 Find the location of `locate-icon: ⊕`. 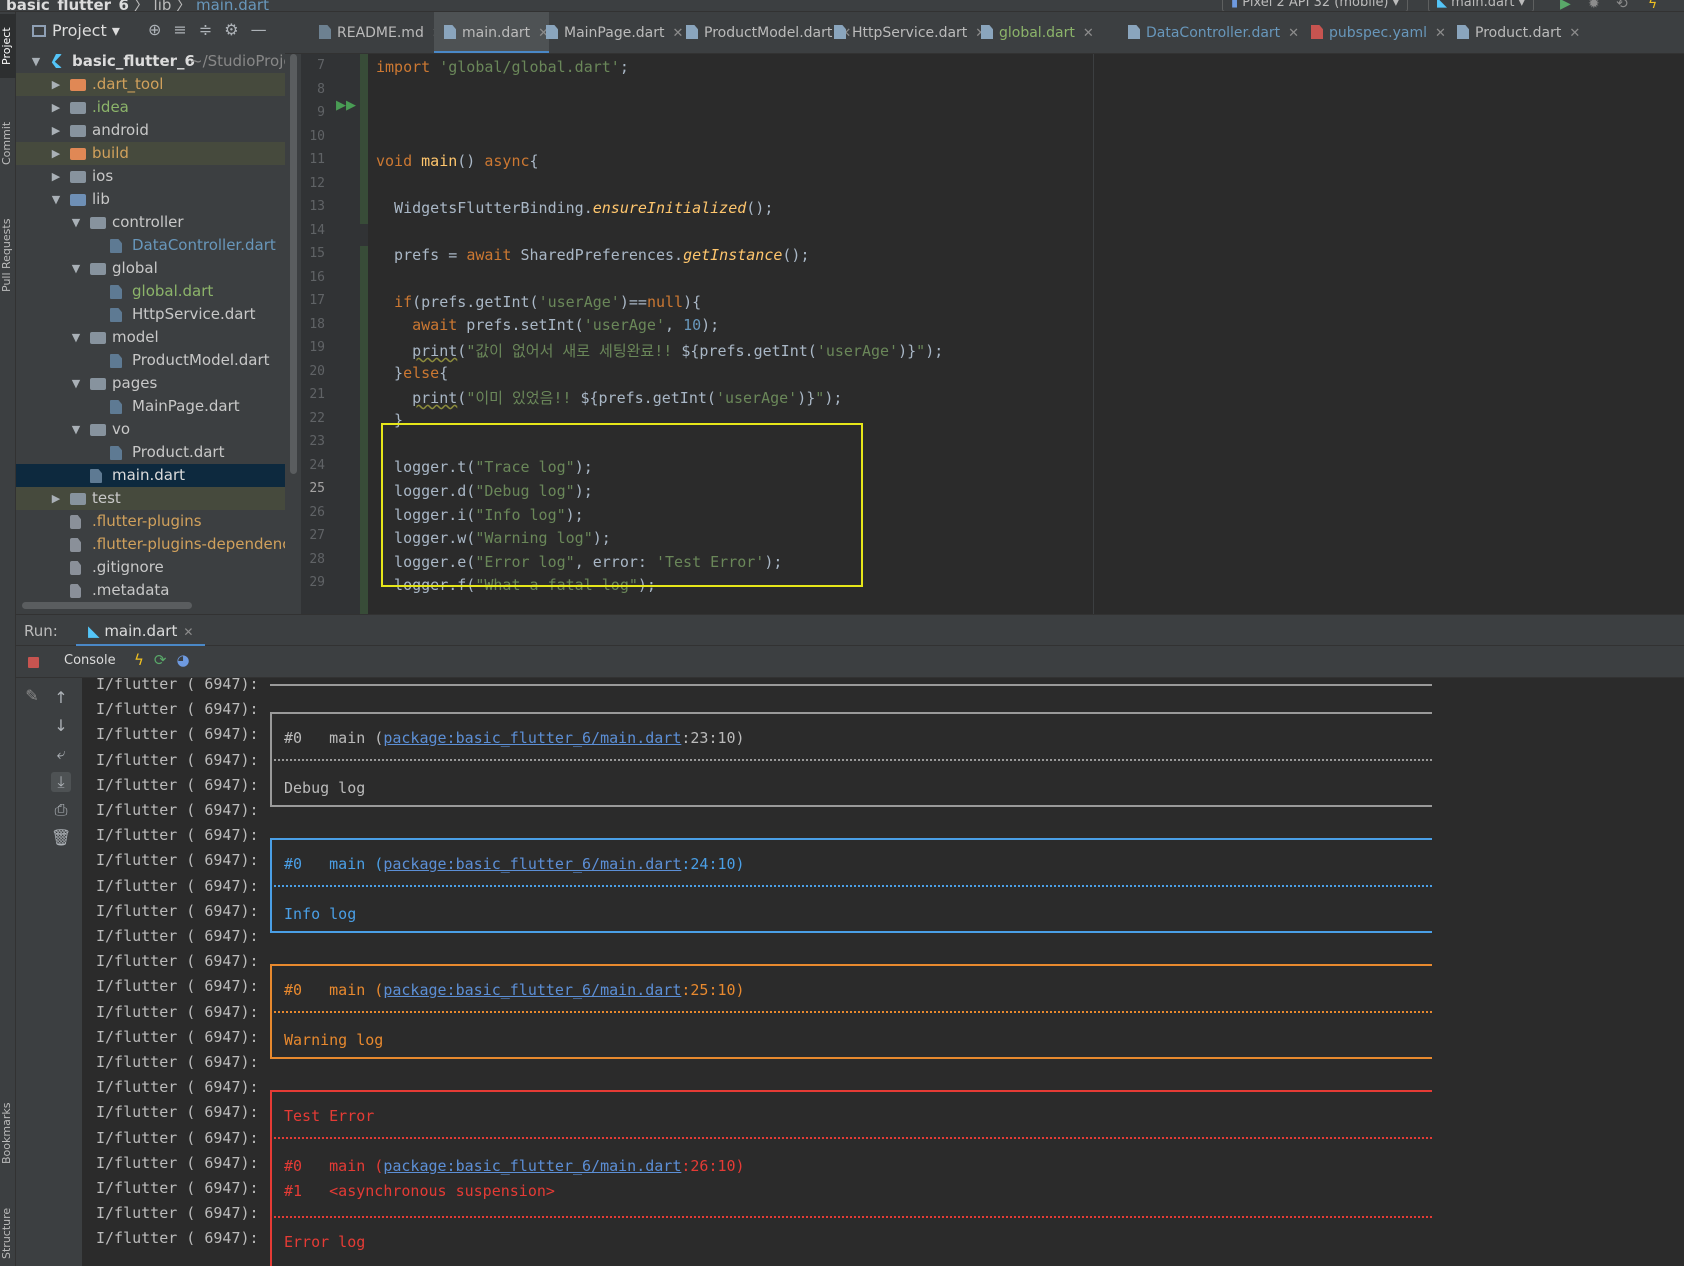

locate-icon: ⊕ is located at coordinates (160, 29).